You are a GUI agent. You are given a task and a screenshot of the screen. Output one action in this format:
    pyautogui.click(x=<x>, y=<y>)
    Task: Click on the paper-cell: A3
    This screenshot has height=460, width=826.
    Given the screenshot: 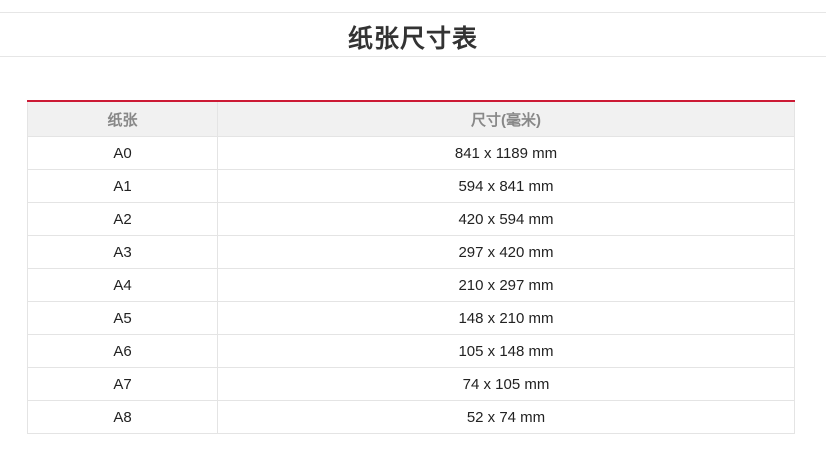 What is the action you would take?
    pyautogui.click(x=122, y=252)
    